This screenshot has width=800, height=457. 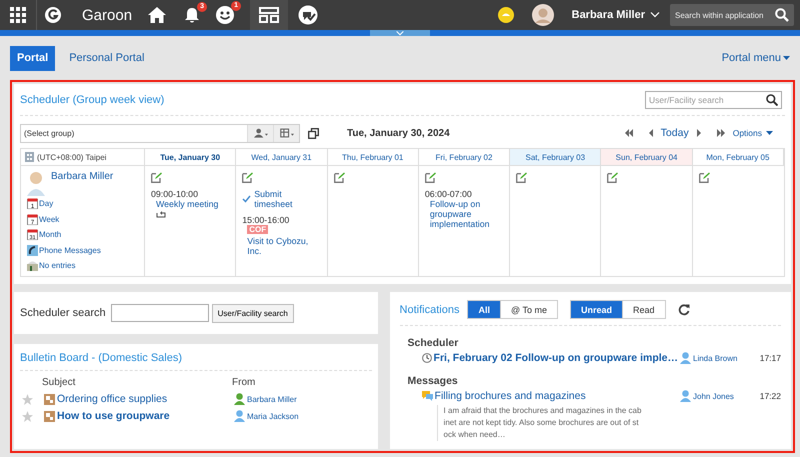 What do you see at coordinates (32, 250) in the screenshot?
I see `phone-icon` at bounding box center [32, 250].